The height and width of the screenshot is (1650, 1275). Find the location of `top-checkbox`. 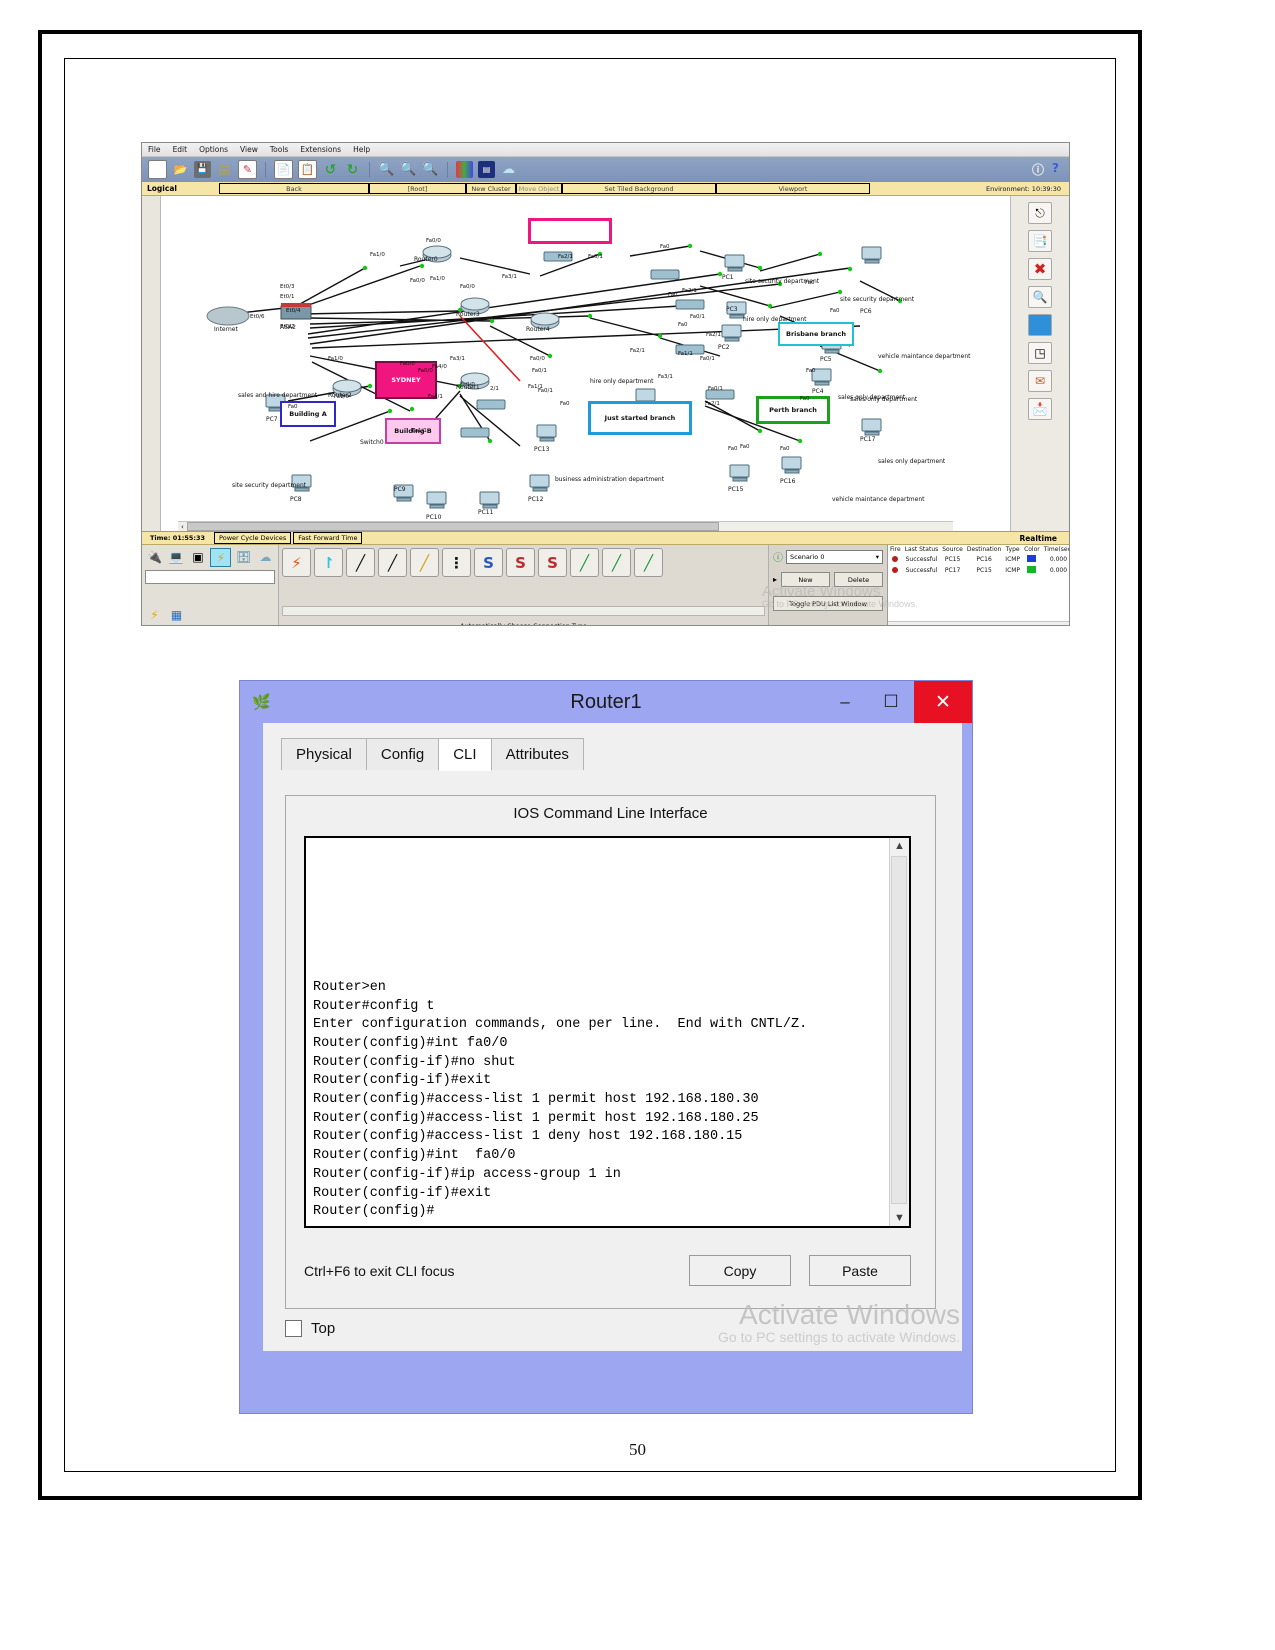

top-checkbox is located at coordinates (293, 1328).